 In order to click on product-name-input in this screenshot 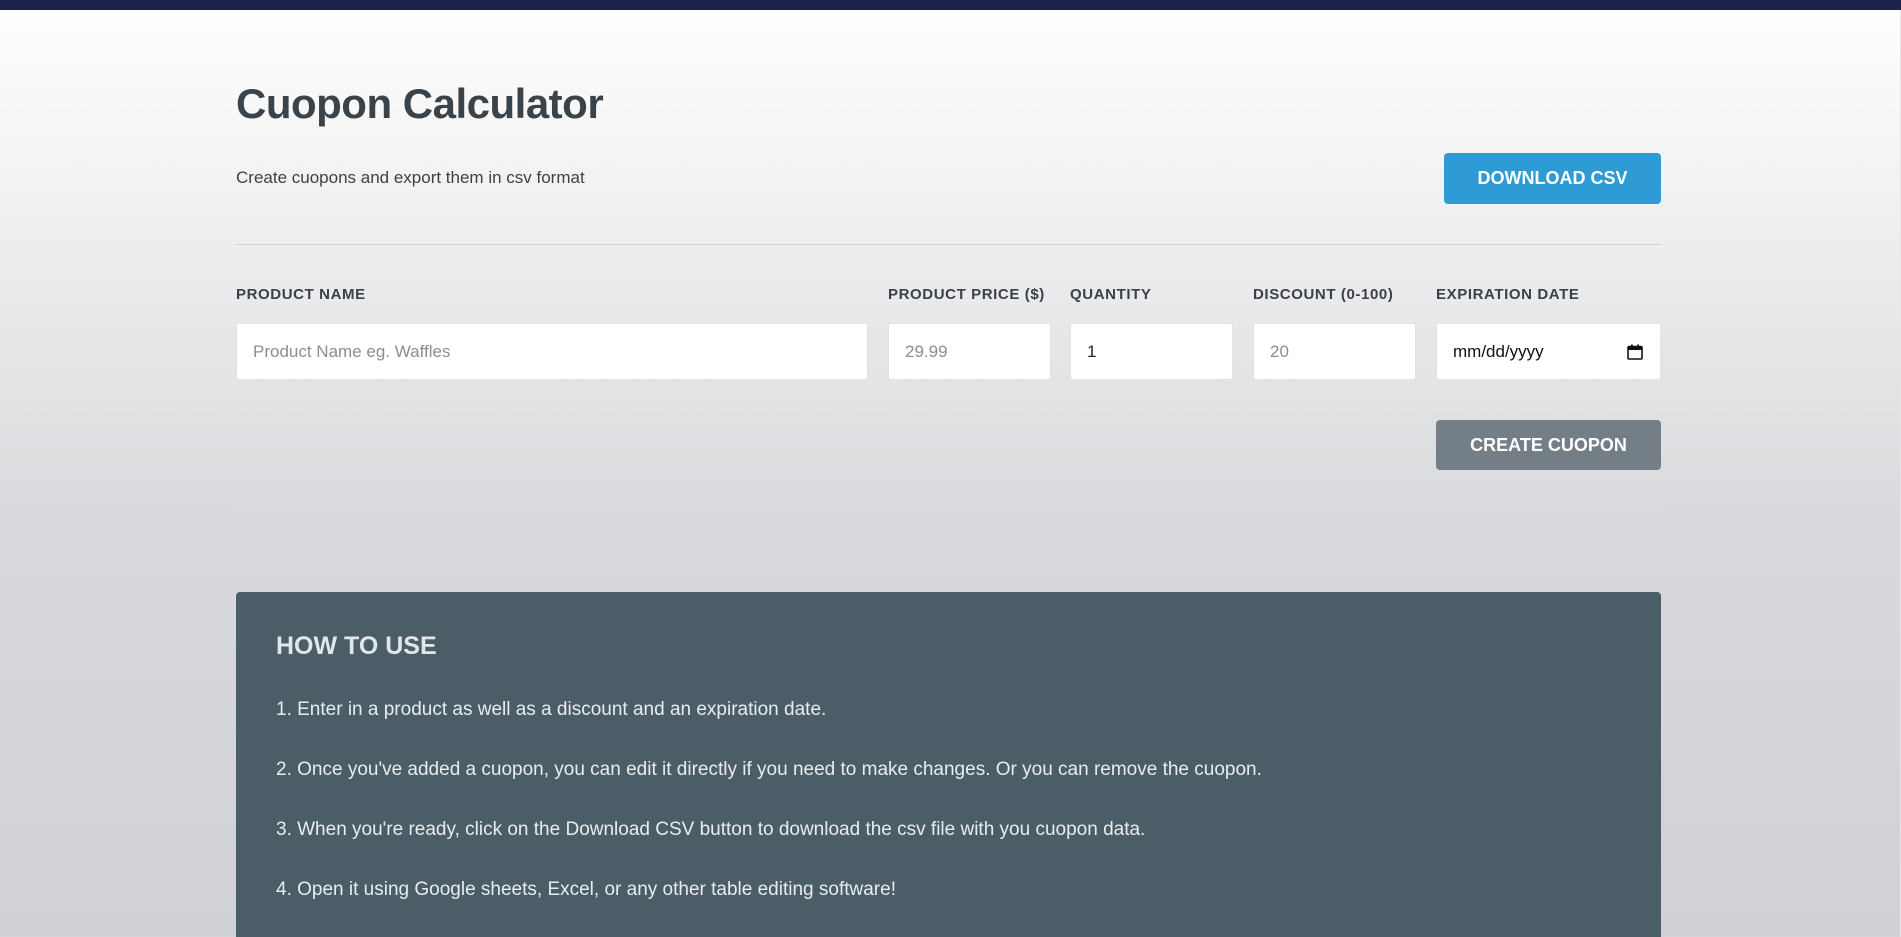, I will do `click(552, 351)`.